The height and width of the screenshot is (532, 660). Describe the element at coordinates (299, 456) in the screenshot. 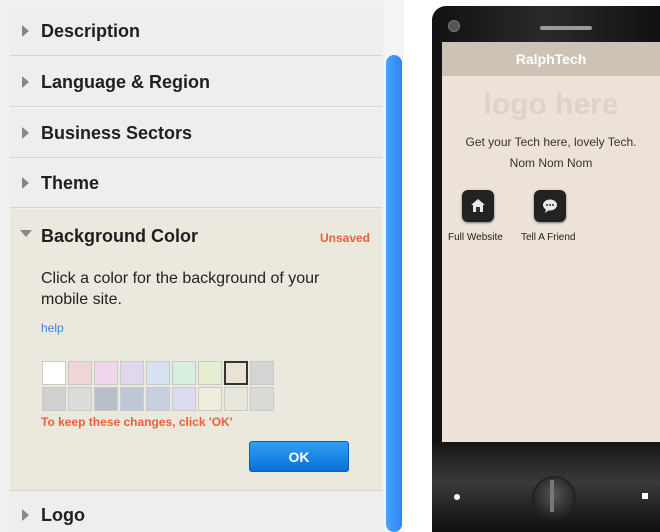

I see `ok-button: OK` at that location.